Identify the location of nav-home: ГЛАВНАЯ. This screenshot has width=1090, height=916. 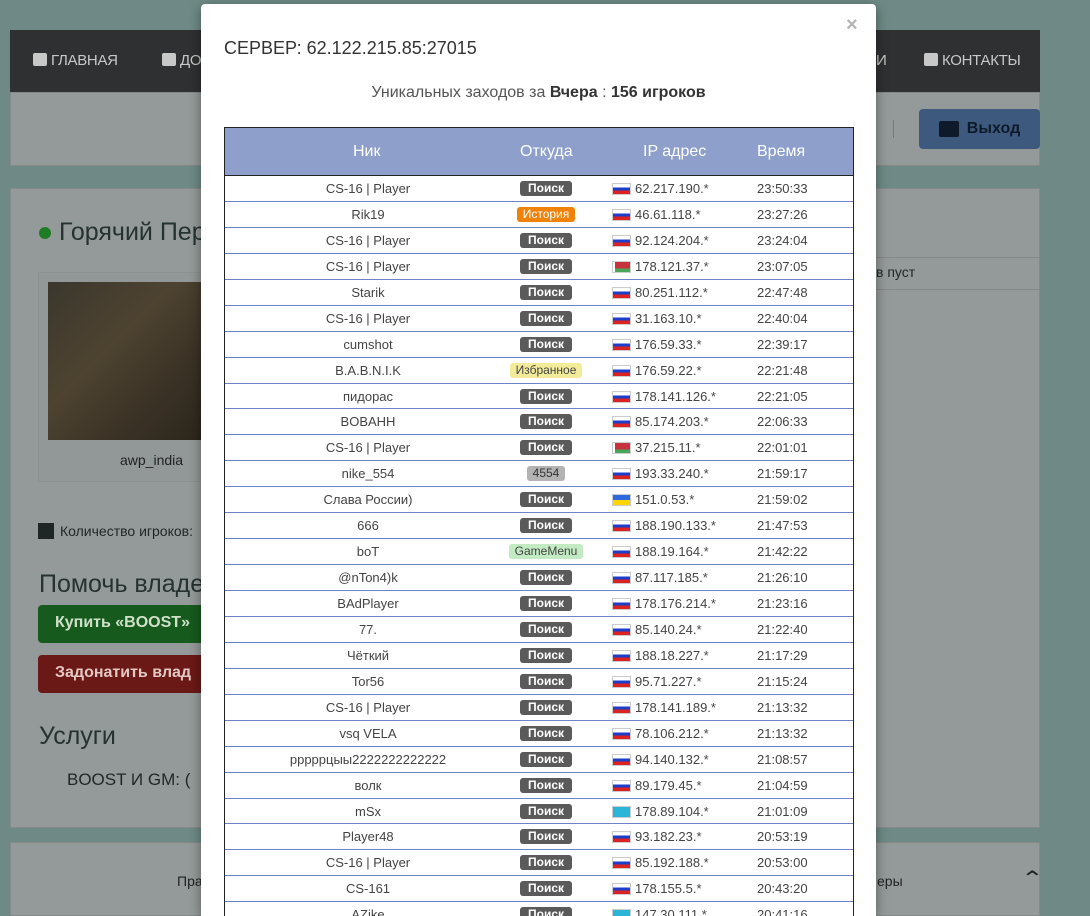
(75, 60).